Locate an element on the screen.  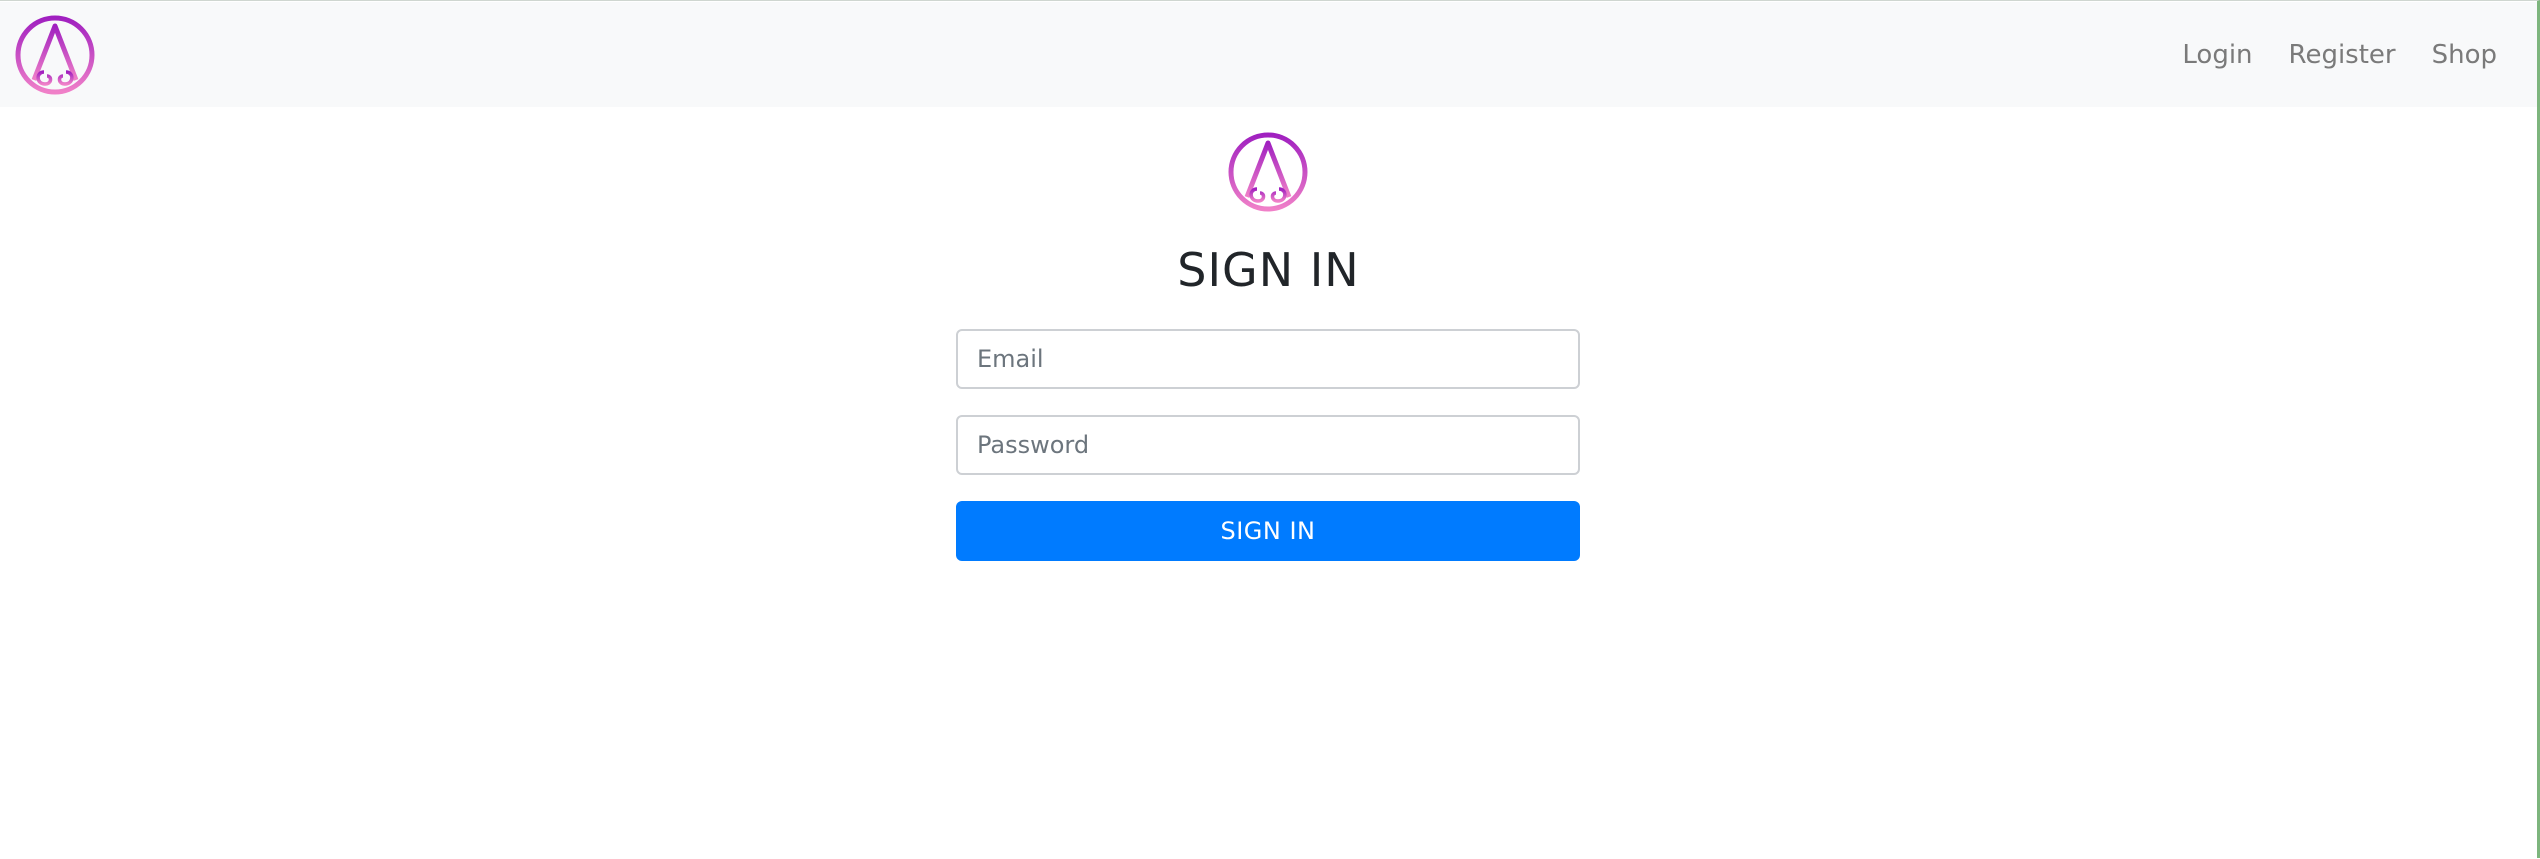
email-field is located at coordinates (1268, 359).